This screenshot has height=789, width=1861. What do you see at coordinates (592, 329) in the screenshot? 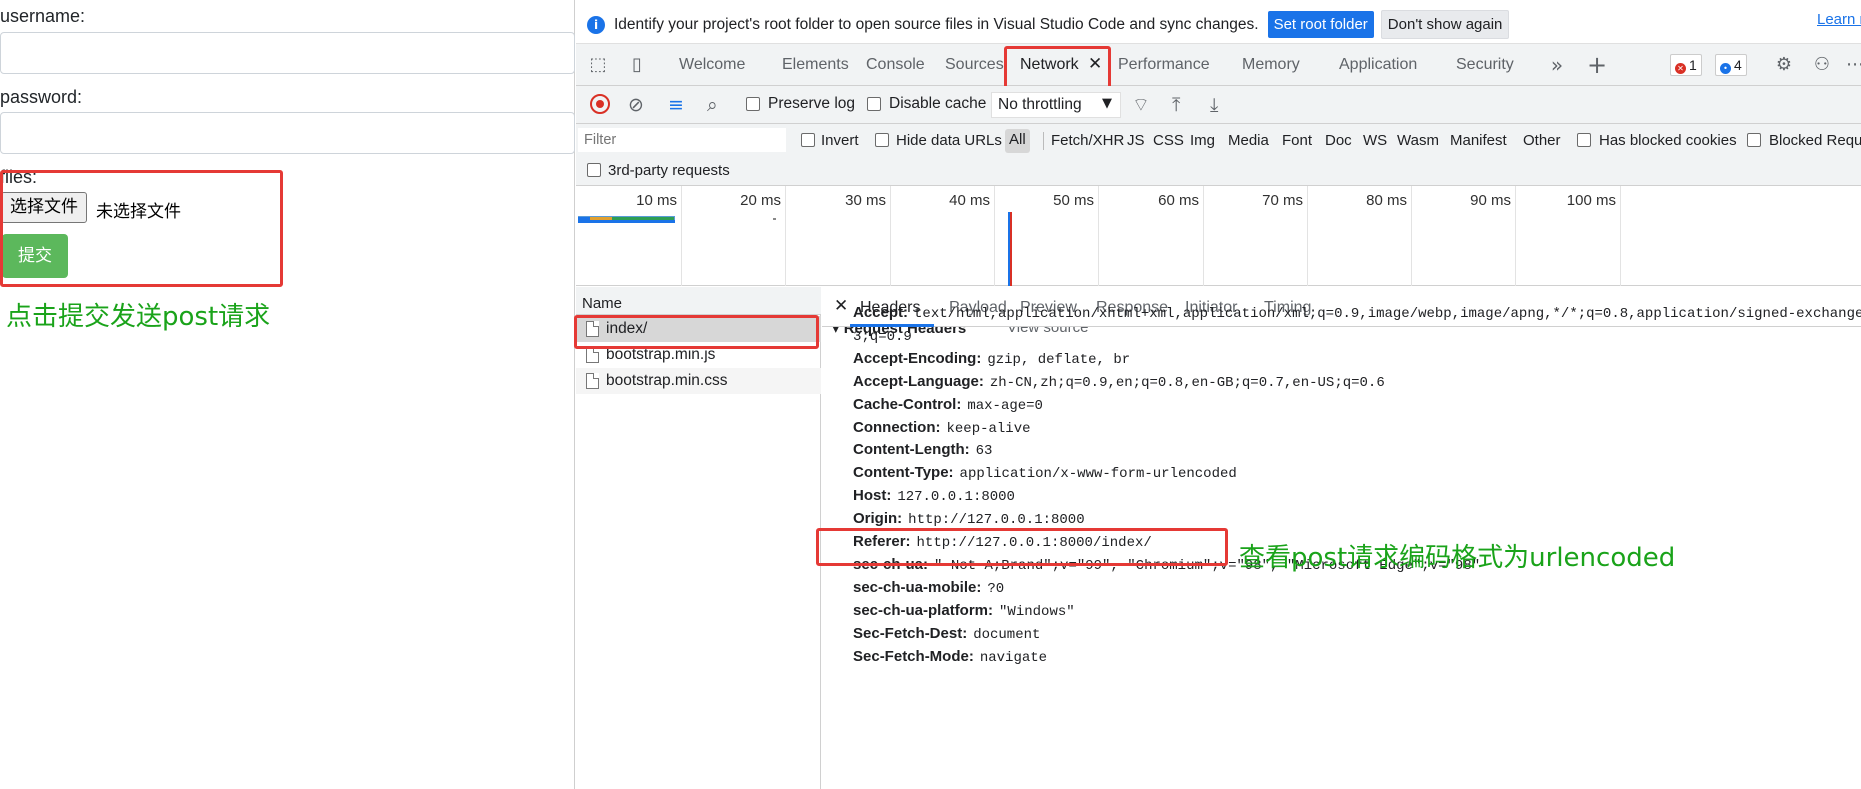
I see `document-icon` at bounding box center [592, 329].